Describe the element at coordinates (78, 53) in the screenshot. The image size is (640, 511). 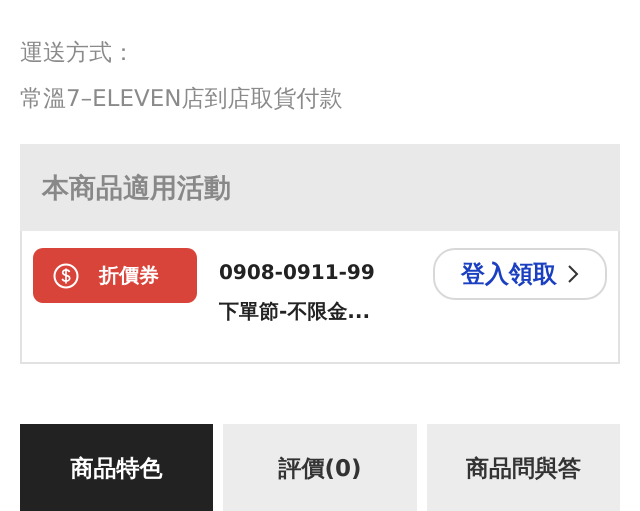
I see `shipping-label: 運送方式：` at that location.